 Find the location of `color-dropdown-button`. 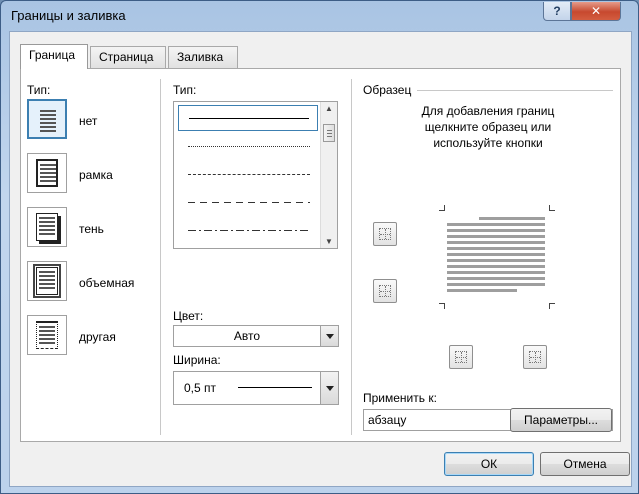

color-dropdown-button is located at coordinates (329, 336).